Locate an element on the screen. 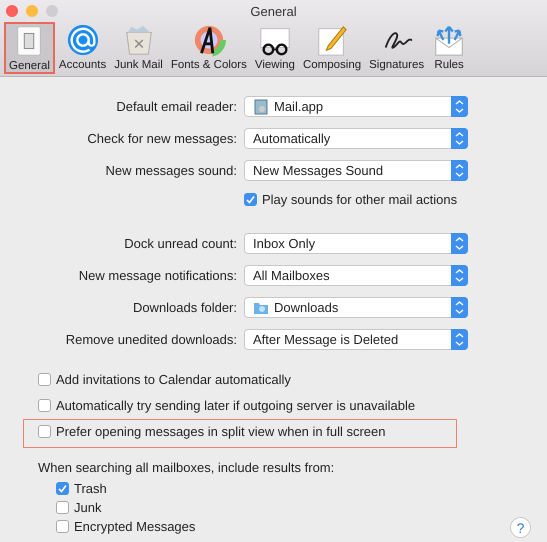 Image resolution: width=547 pixels, height=542 pixels. window-title: General is located at coordinates (273, 11).